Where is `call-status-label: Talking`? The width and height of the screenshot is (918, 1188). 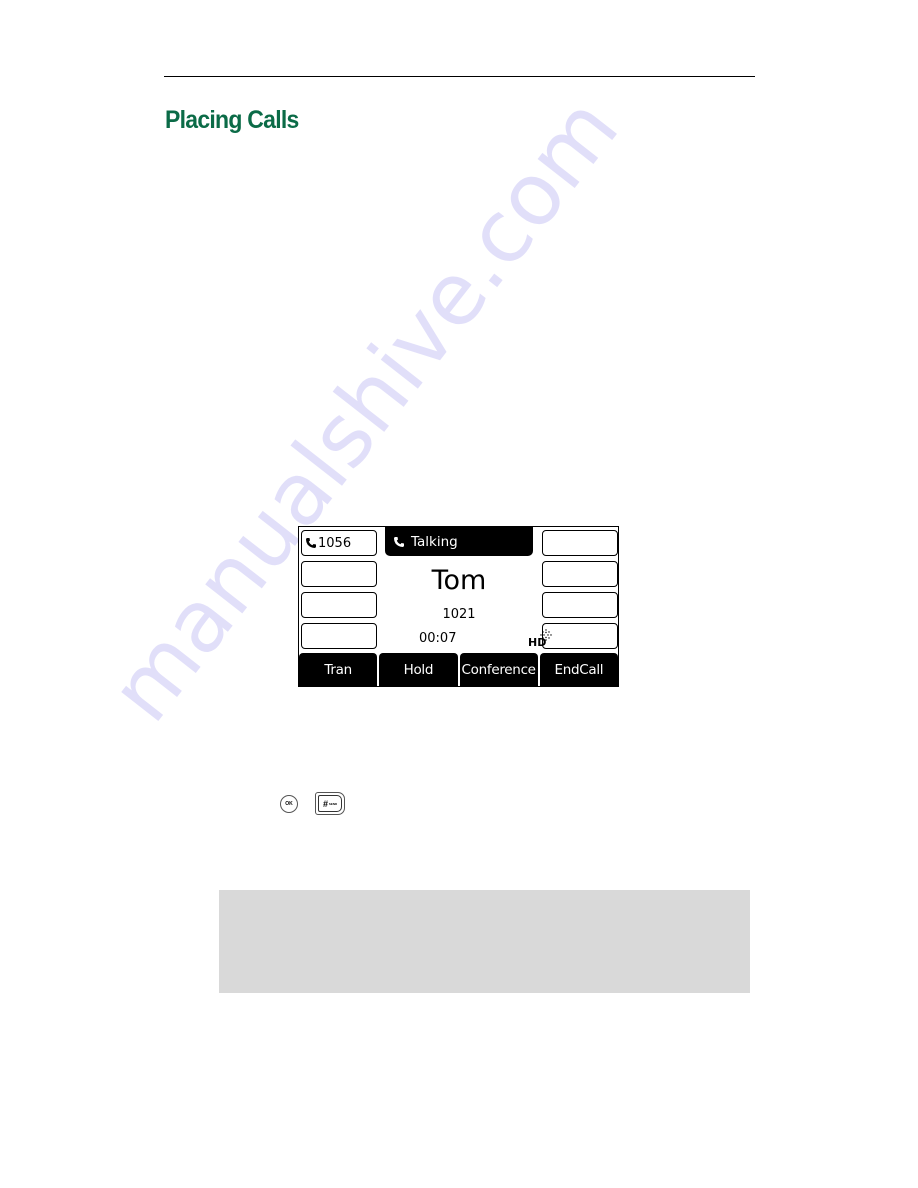 call-status-label: Talking is located at coordinates (434, 541).